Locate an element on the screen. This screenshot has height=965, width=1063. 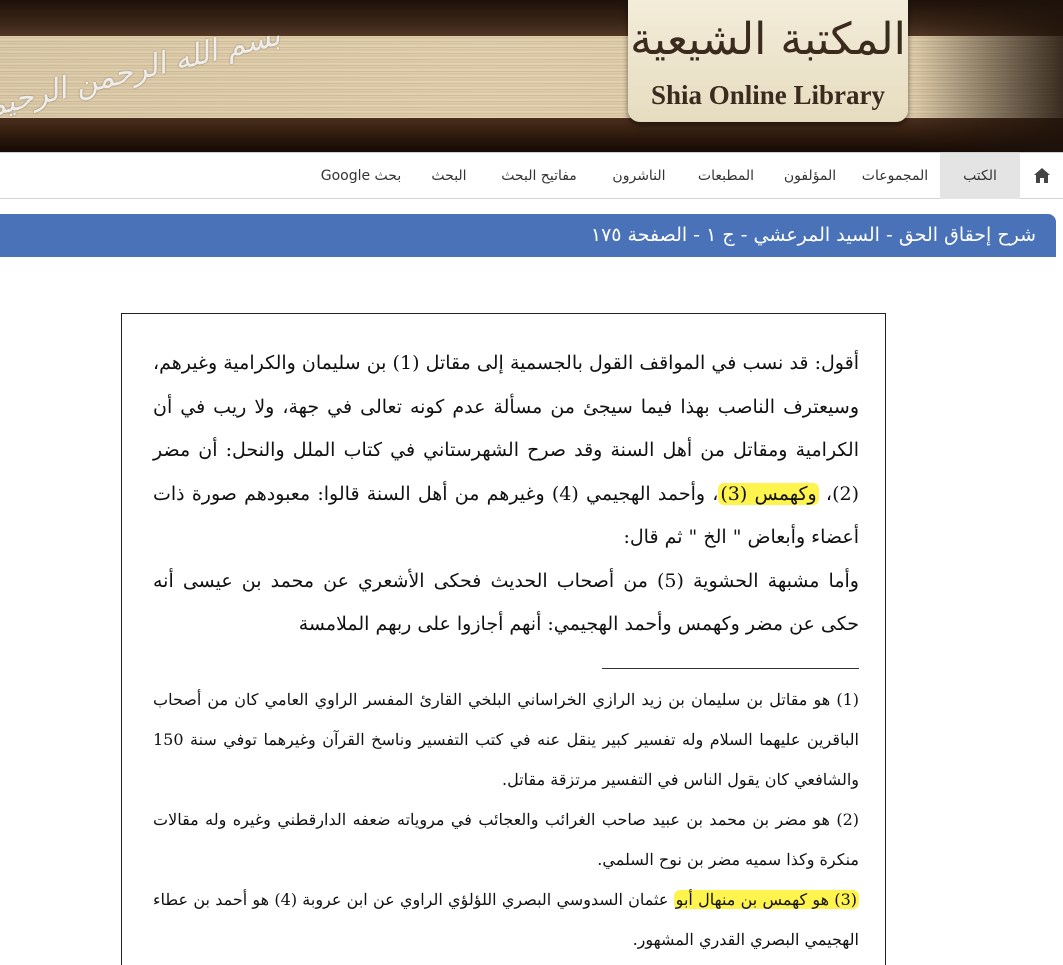
nav-item-search: البحث is located at coordinates (449, 176).